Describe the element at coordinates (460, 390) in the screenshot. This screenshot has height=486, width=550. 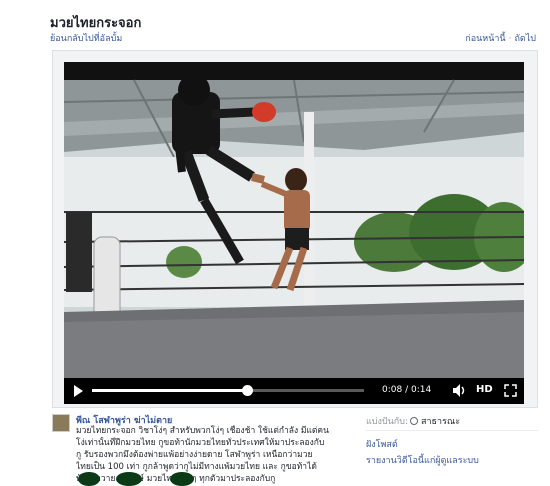
I see `volume-icon` at that location.